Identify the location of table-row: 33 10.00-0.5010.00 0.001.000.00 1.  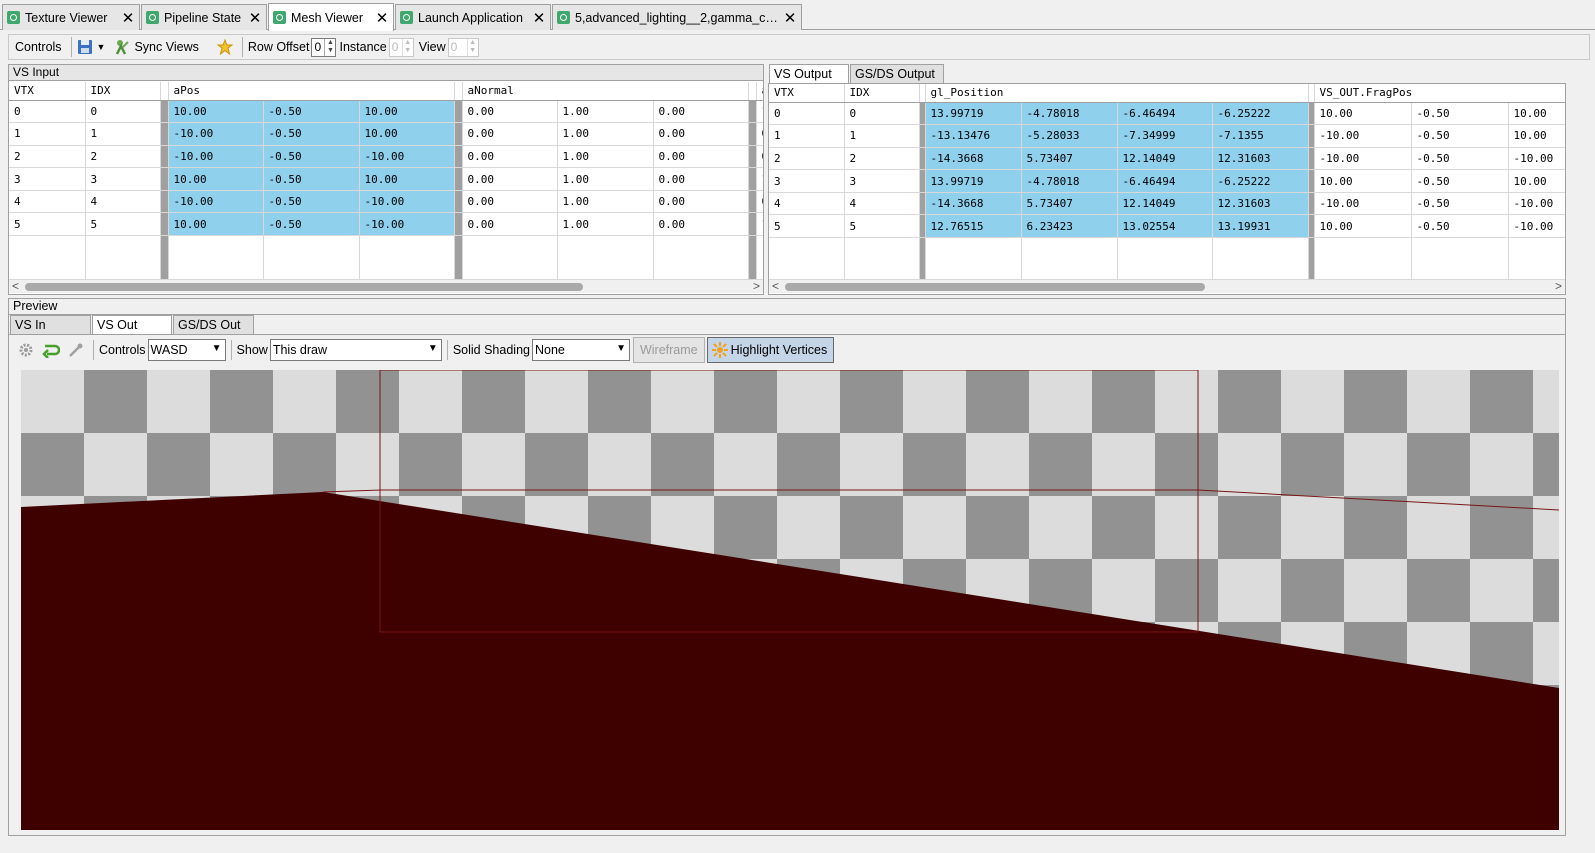
(386, 179).